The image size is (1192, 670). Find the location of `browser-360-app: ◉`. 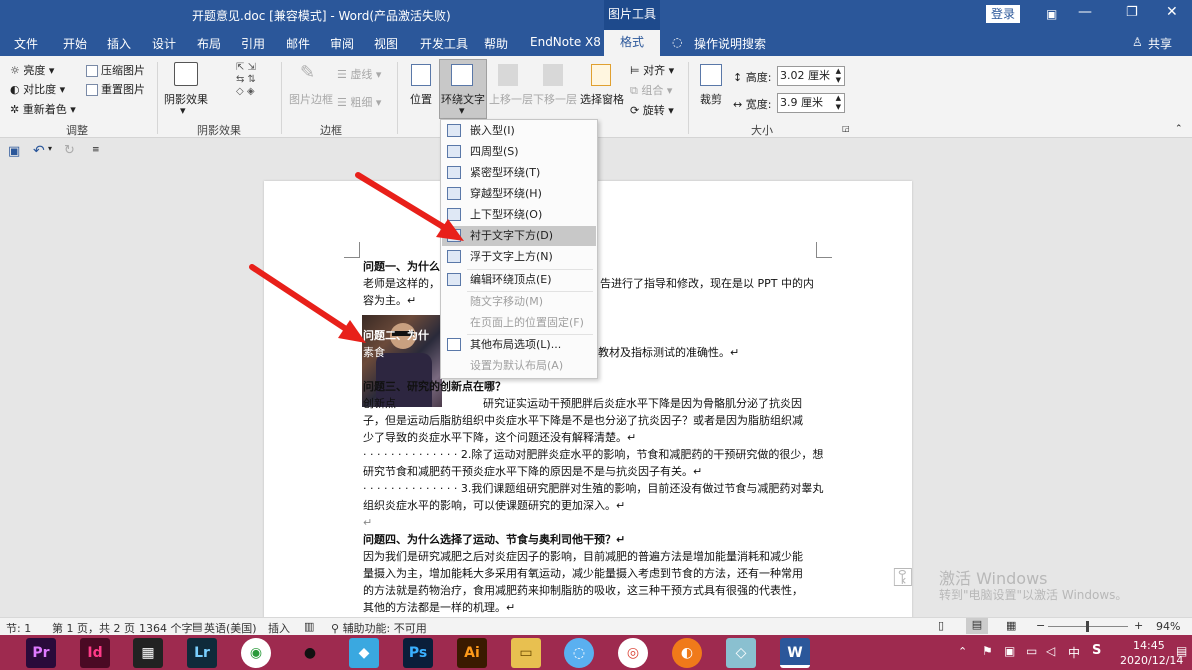

browser-360-app: ◉ is located at coordinates (256, 653).